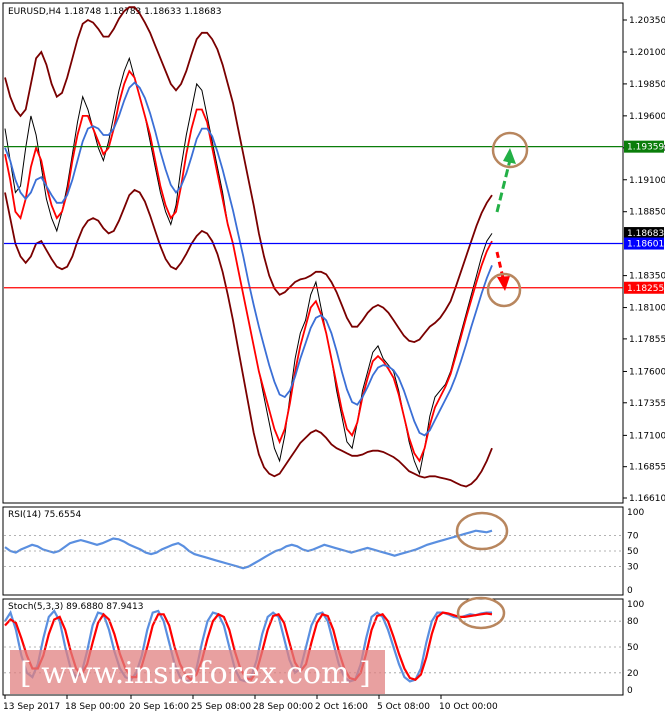  I want to click on pivot-level-label: 1.18601, so click(645, 245).